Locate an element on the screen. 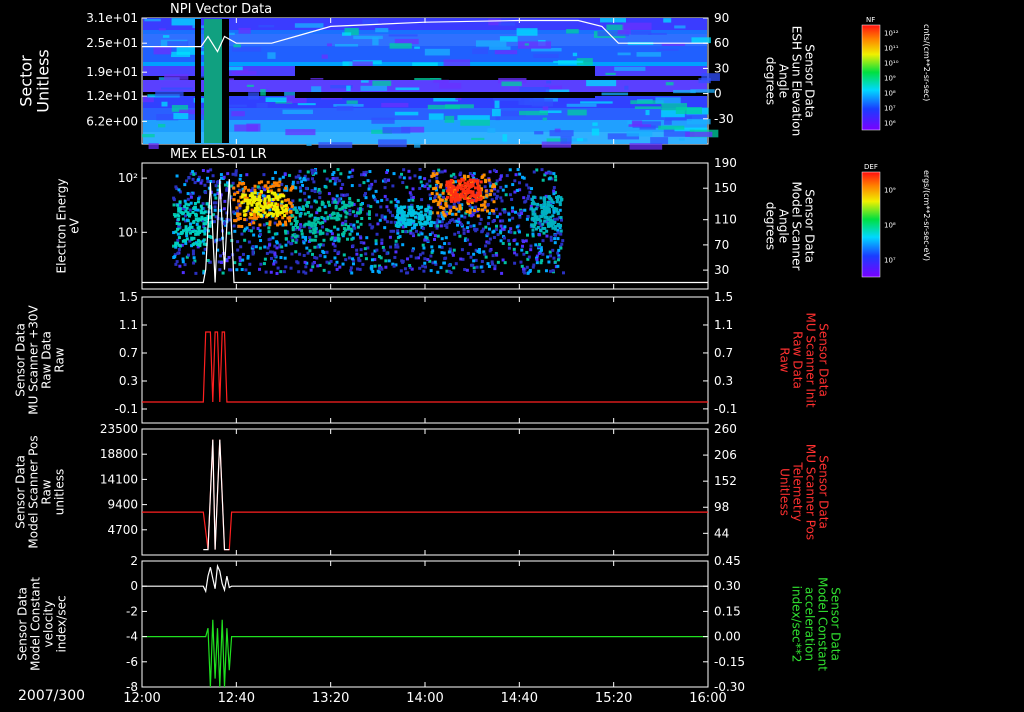 The width and height of the screenshot is (1024, 712). y2-axis-label-line: Sensor Data is located at coordinates (810, 81).